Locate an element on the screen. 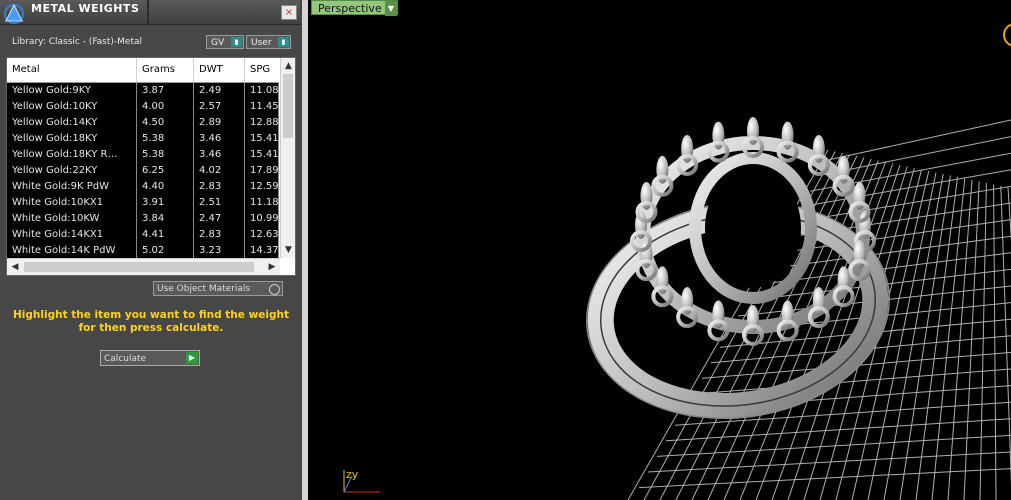 Image resolution: width=1011 pixels, height=500 pixels. user-dropdown: User ▮ is located at coordinates (268, 42).